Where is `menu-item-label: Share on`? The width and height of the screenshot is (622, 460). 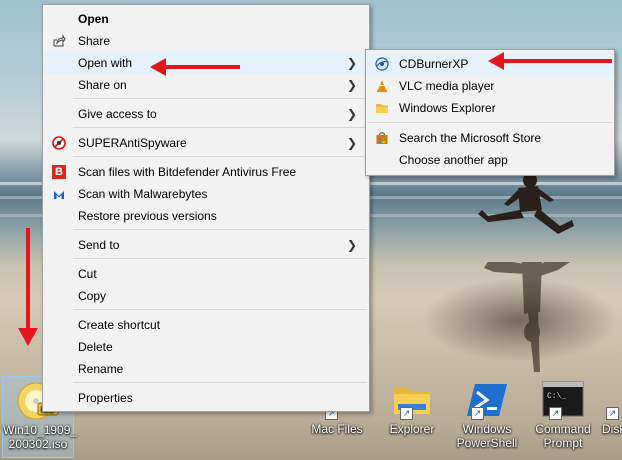
menu-item-label: Share on is located at coordinates (102, 85).